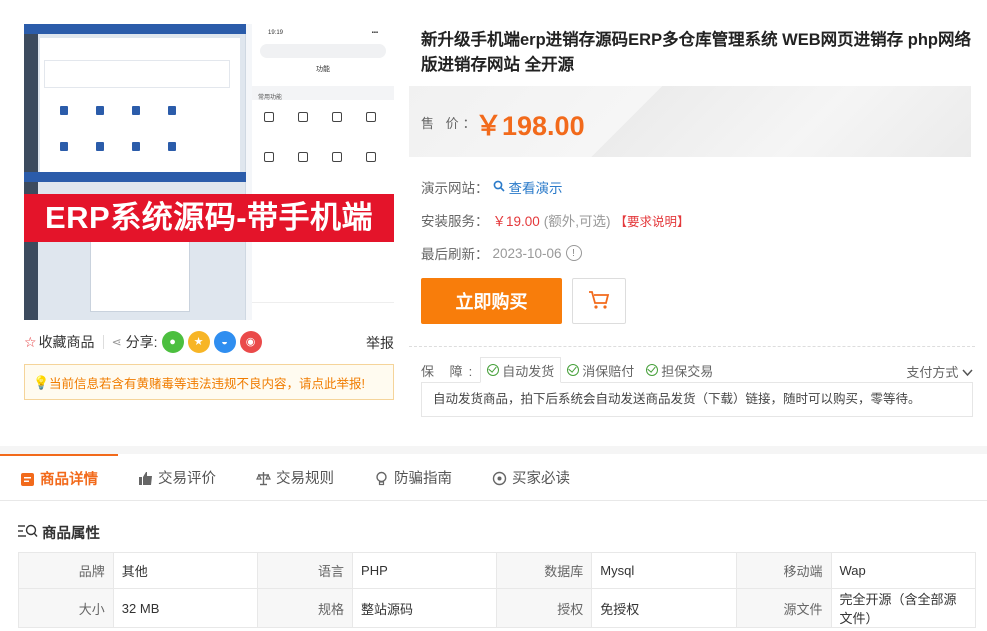 Image resolution: width=987 pixels, height=631 pixels. What do you see at coordinates (116, 342) in the screenshot?
I see `share-icon: ⋖` at bounding box center [116, 342].